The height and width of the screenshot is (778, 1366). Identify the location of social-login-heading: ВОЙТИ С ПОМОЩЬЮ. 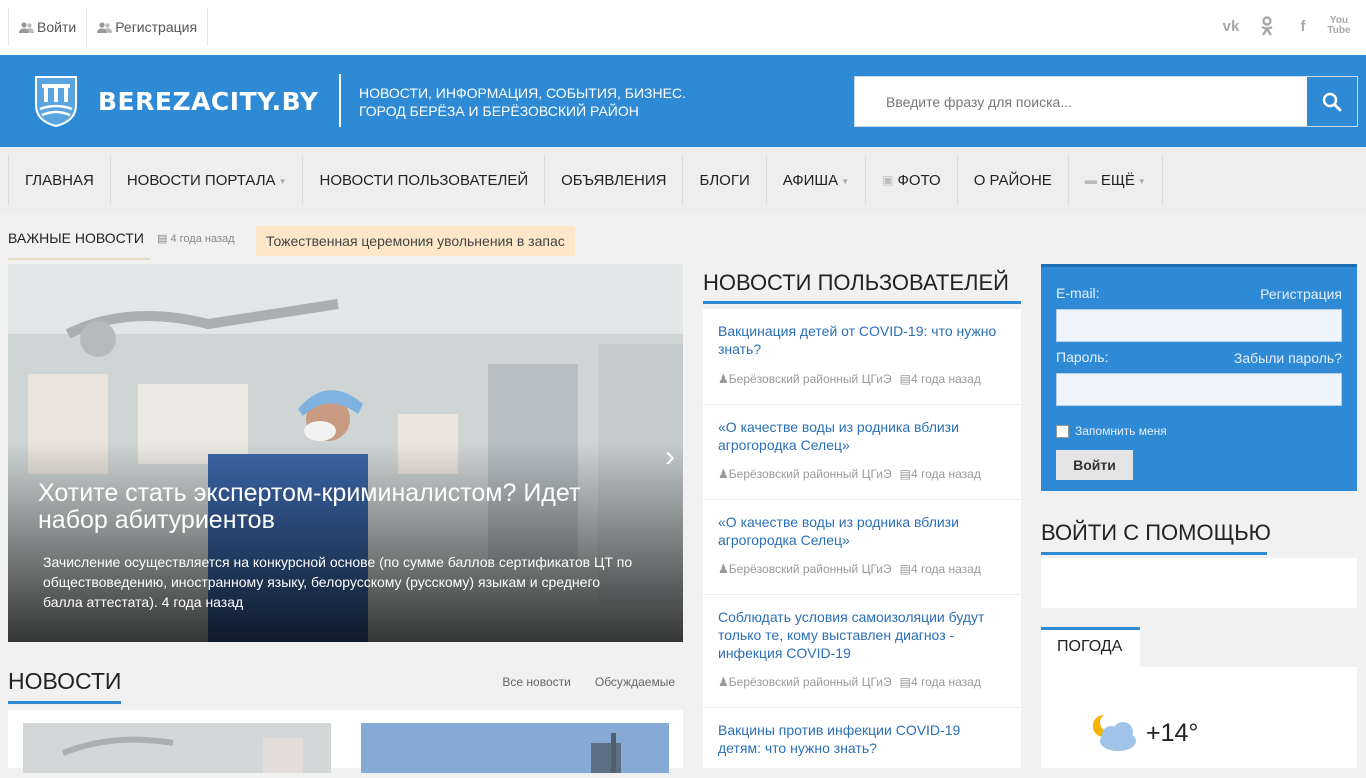
(1156, 537).